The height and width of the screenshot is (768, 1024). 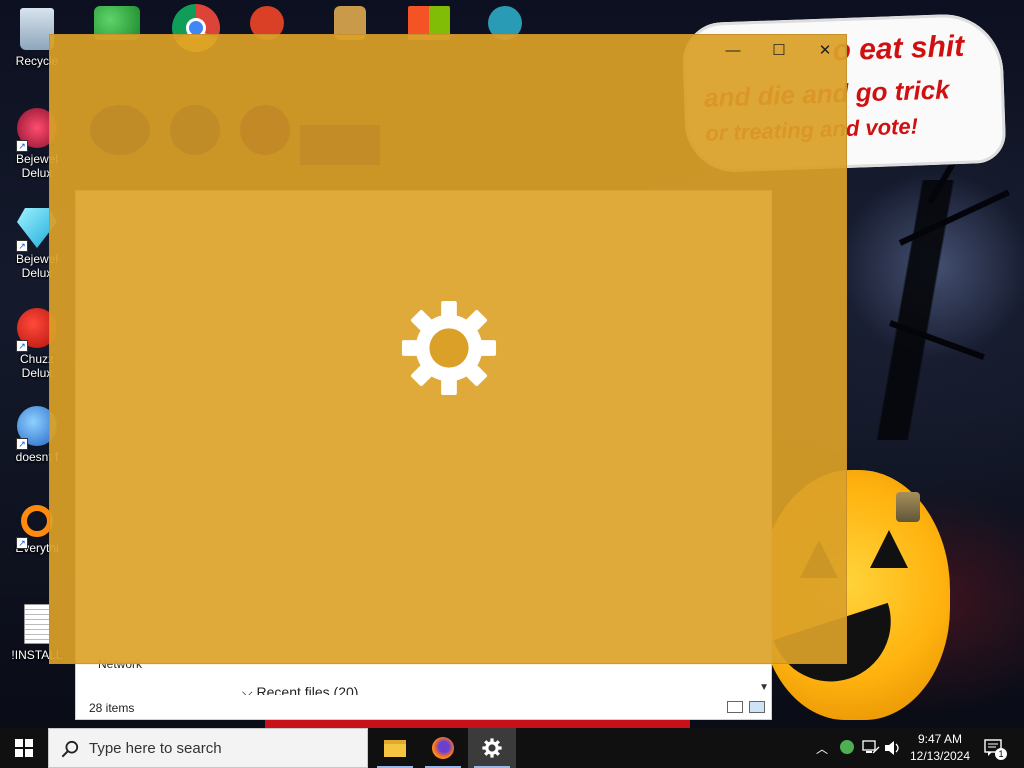 I want to click on explorer-status-bar: 28 items, so click(x=423, y=707).